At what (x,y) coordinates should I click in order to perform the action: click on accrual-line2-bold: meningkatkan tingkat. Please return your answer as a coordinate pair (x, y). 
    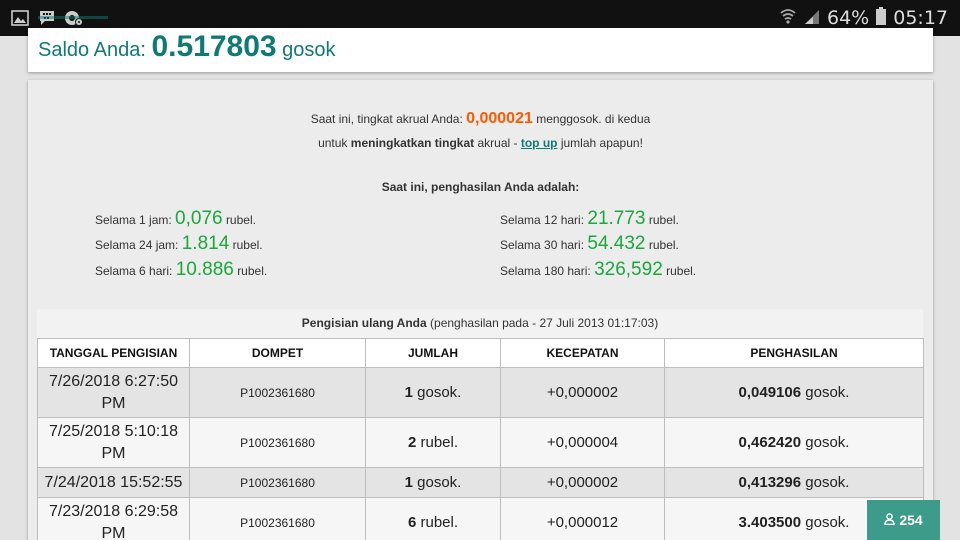
    Looking at the image, I should click on (412, 143).